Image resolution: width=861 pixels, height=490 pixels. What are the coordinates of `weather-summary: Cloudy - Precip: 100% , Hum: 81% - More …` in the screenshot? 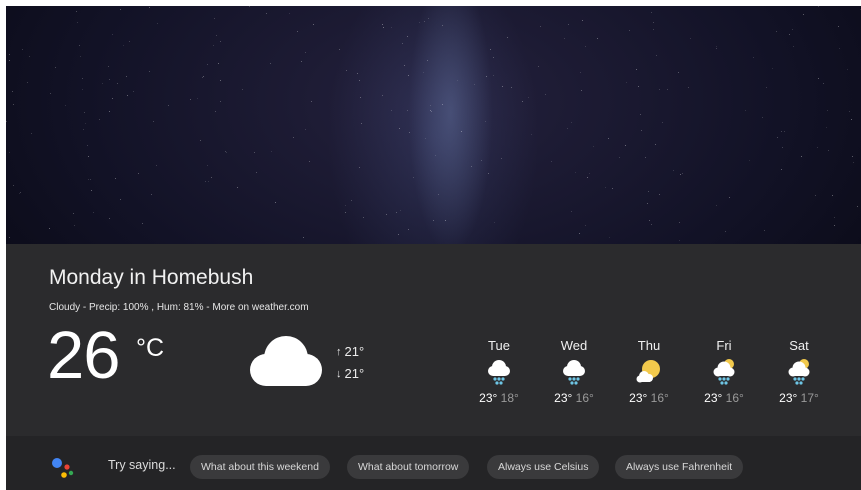 It's located at (179, 307).